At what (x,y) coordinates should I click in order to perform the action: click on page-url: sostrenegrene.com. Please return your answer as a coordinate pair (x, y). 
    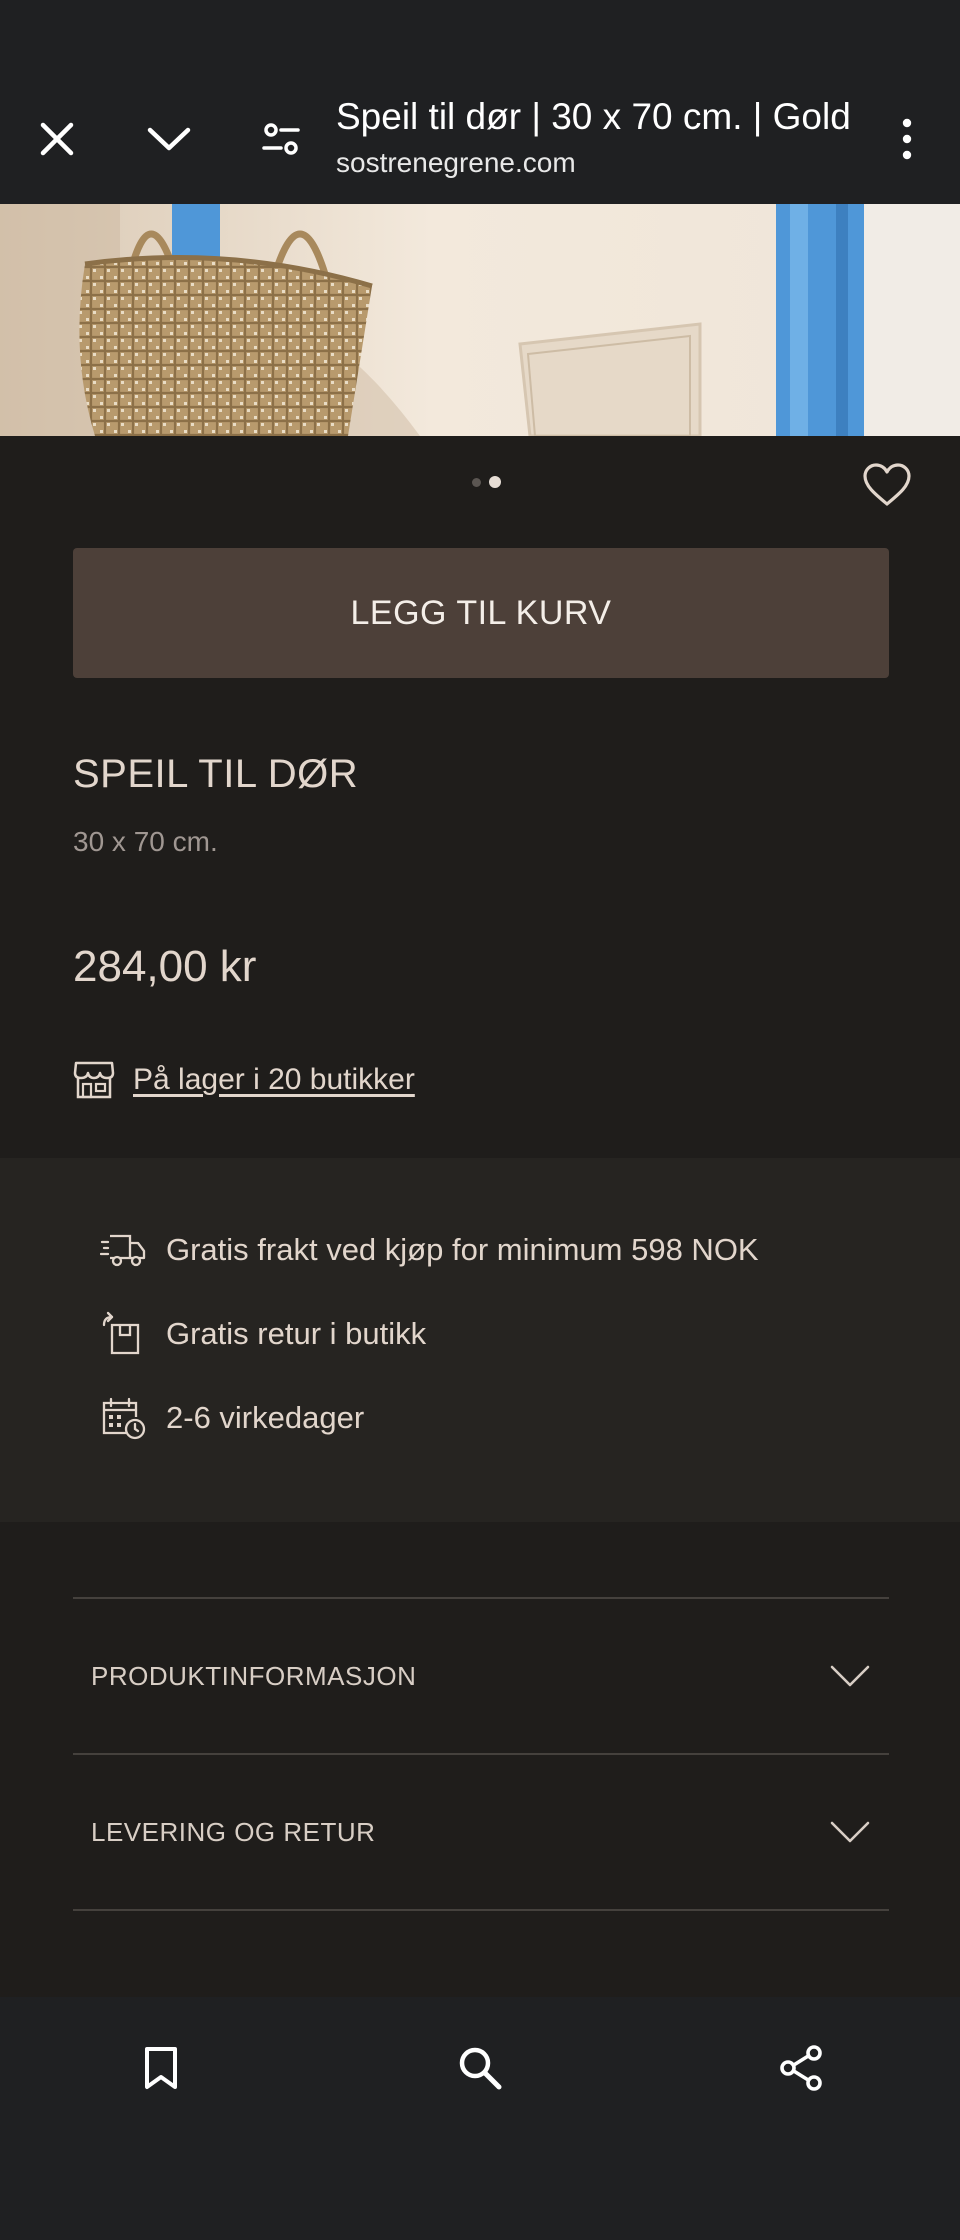
    Looking at the image, I should click on (456, 163).